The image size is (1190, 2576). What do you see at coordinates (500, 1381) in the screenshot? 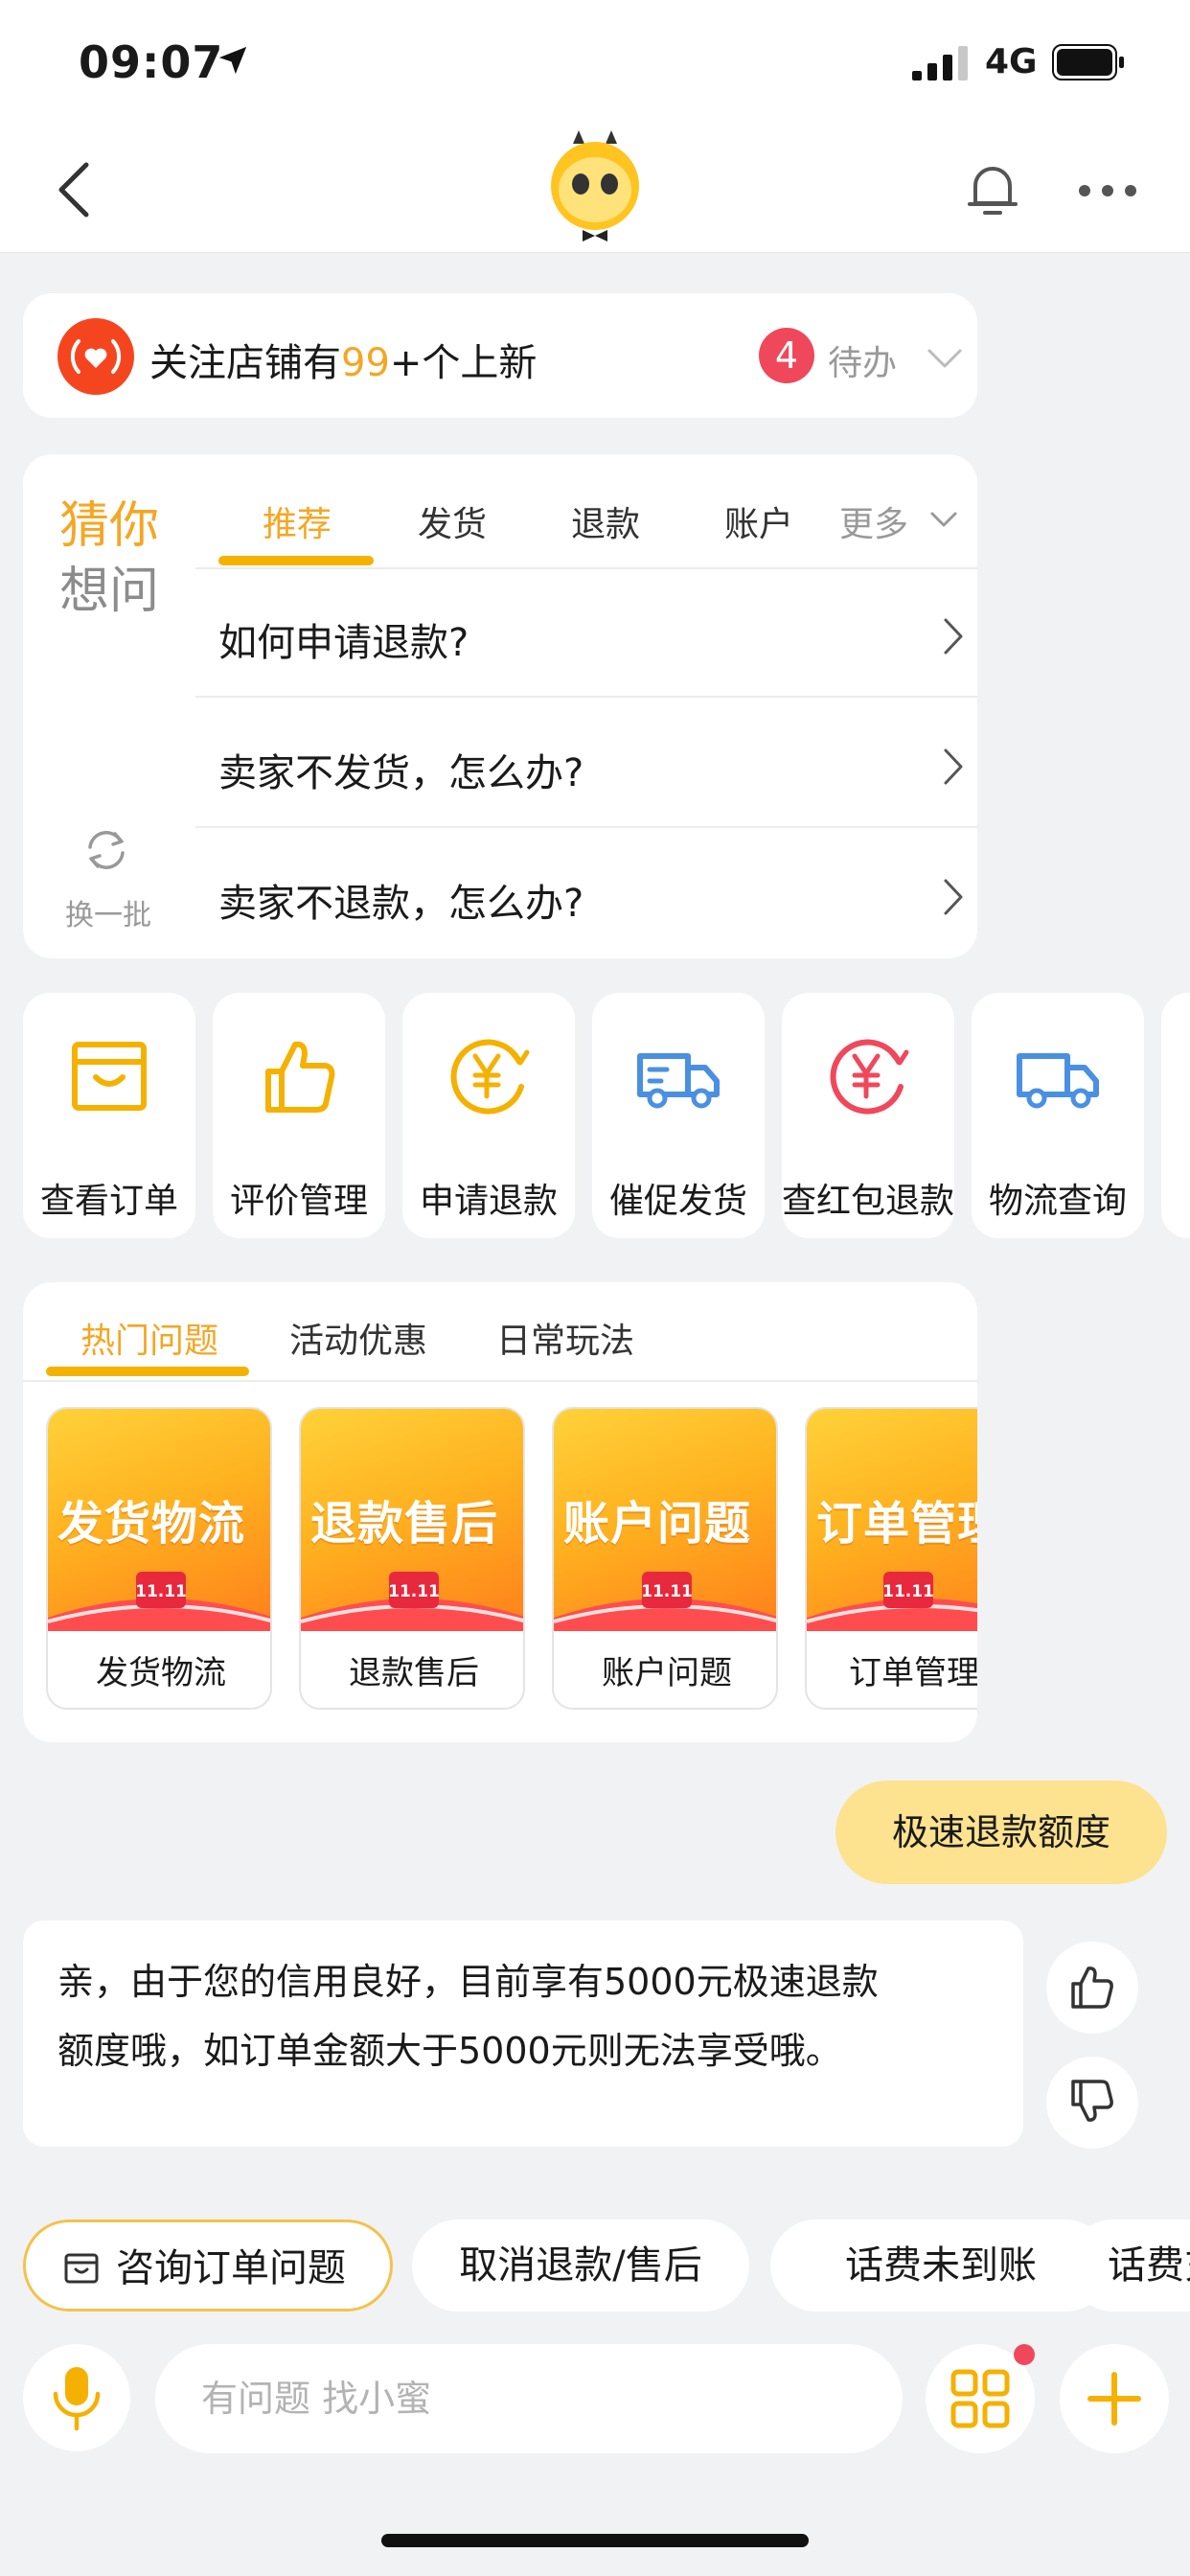
I see `tab-divider` at bounding box center [500, 1381].